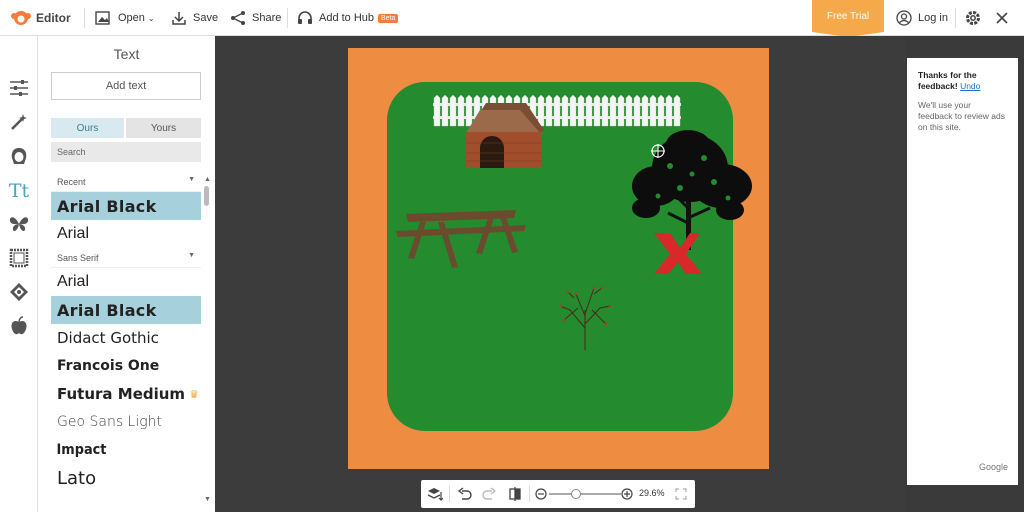 The height and width of the screenshot is (512, 1024). Describe the element at coordinates (179, 18) in the screenshot. I see `download-icon` at that location.